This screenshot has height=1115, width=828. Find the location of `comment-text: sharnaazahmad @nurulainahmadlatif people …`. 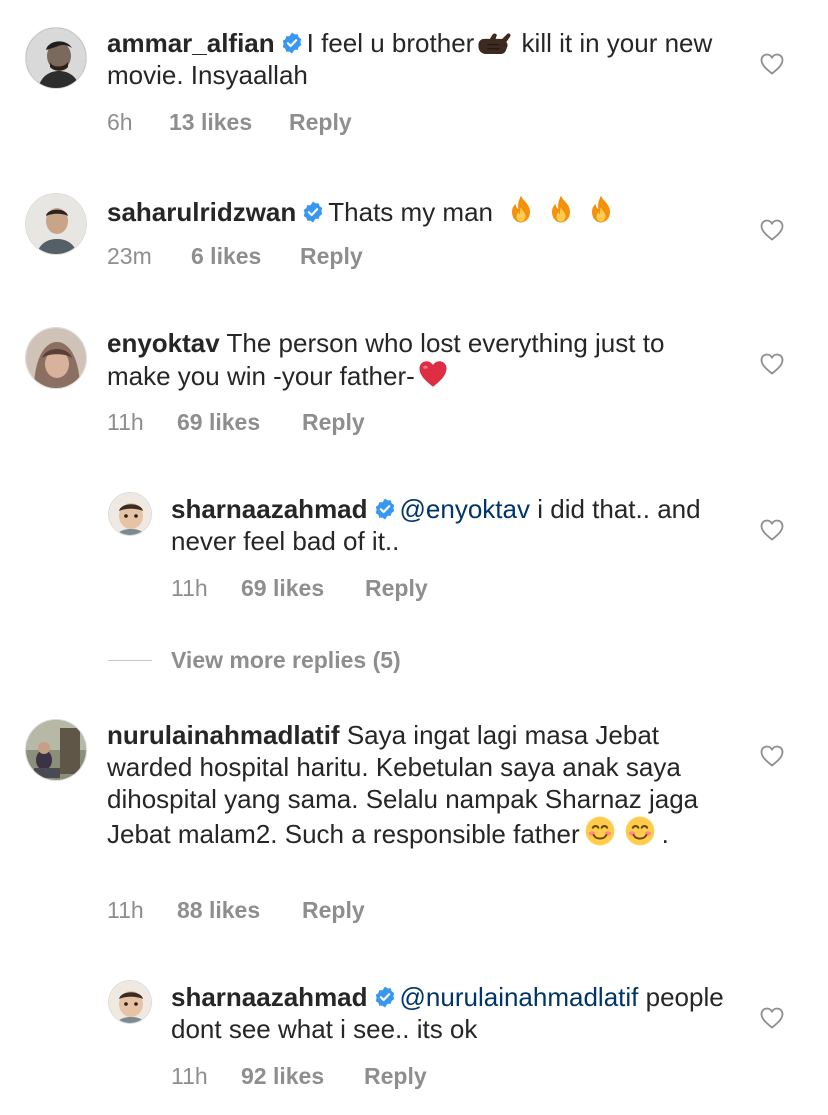

comment-text: sharnaazahmad @nurulainahmadlatif people … is located at coordinates (451, 1013).